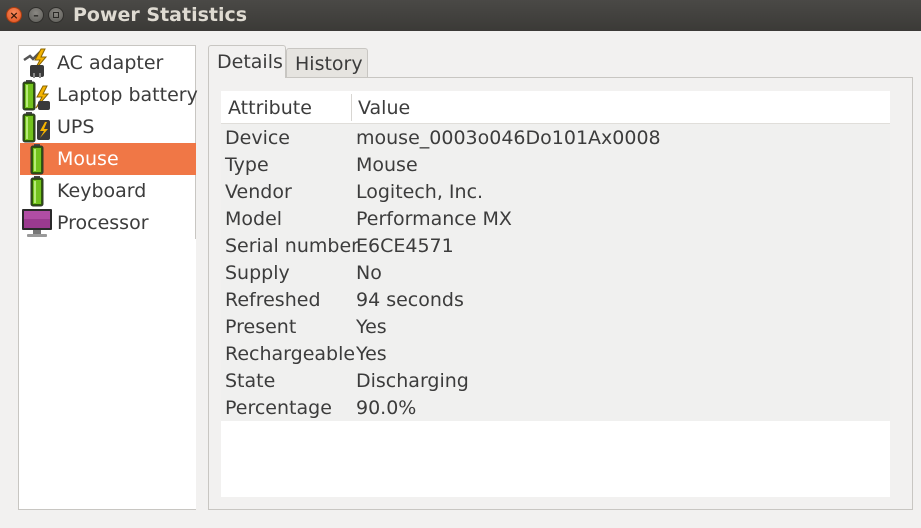 The image size is (921, 528). What do you see at coordinates (555, 165) in the screenshot?
I see `table-row: Type Mouse` at bounding box center [555, 165].